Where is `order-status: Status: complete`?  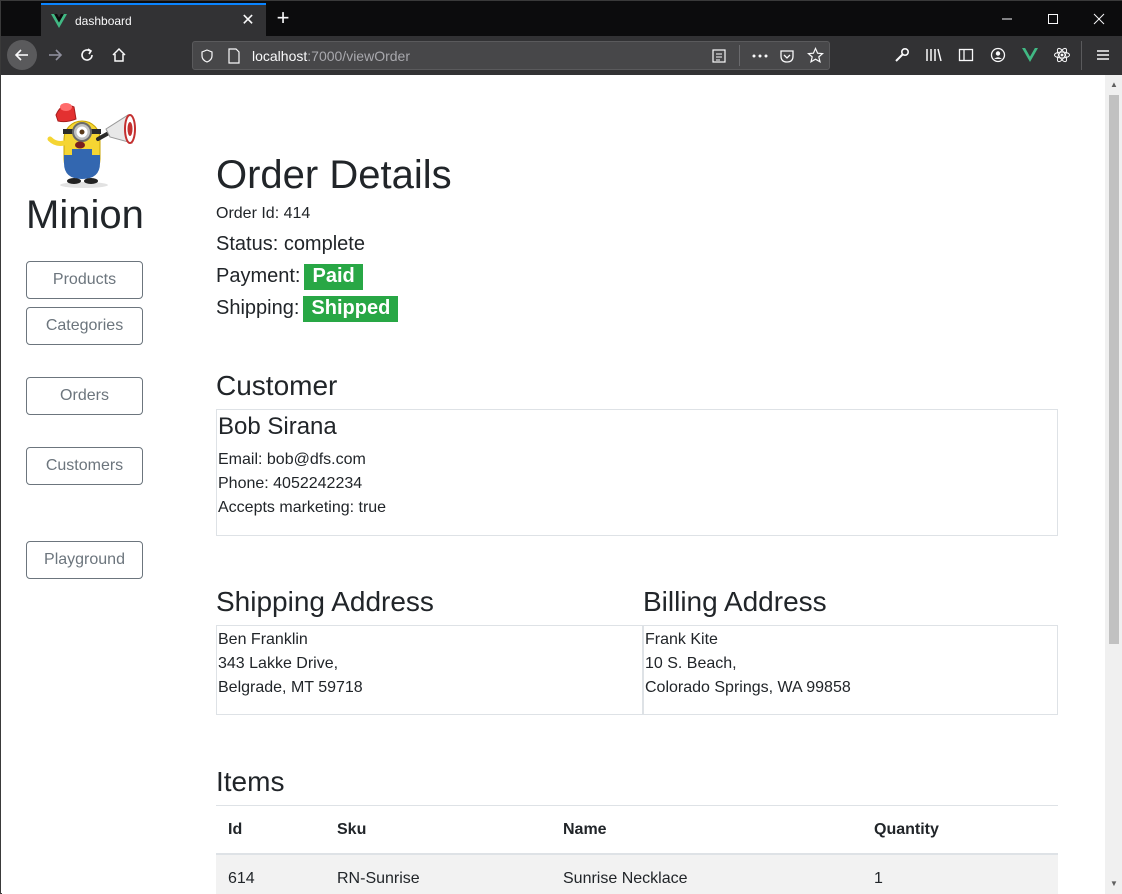 order-status: Status: complete is located at coordinates (290, 244).